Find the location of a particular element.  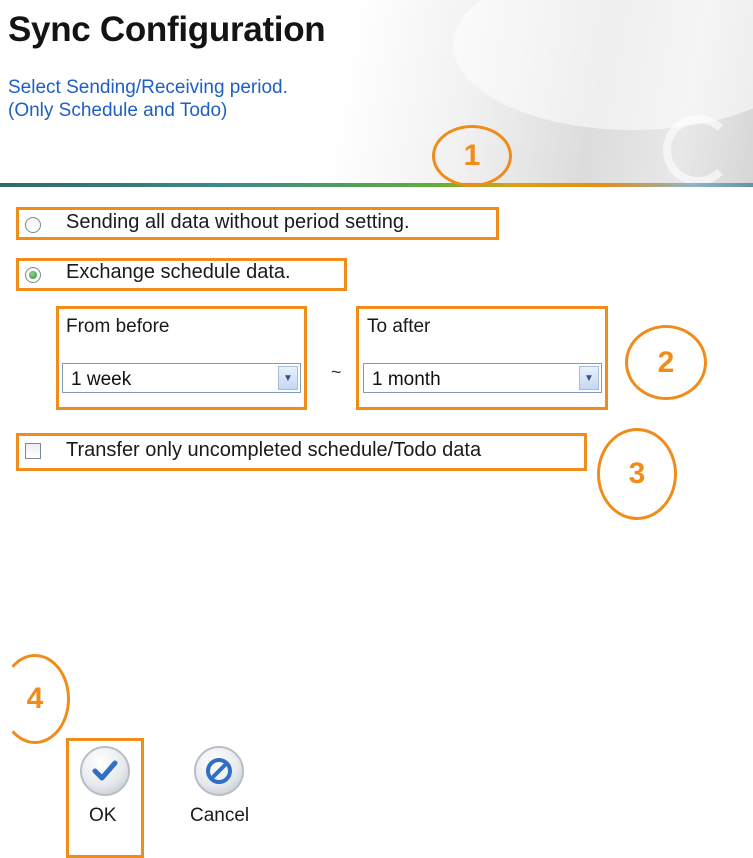

subtitle-line-2: (Only Schedule and Todo) is located at coordinates (118, 110).